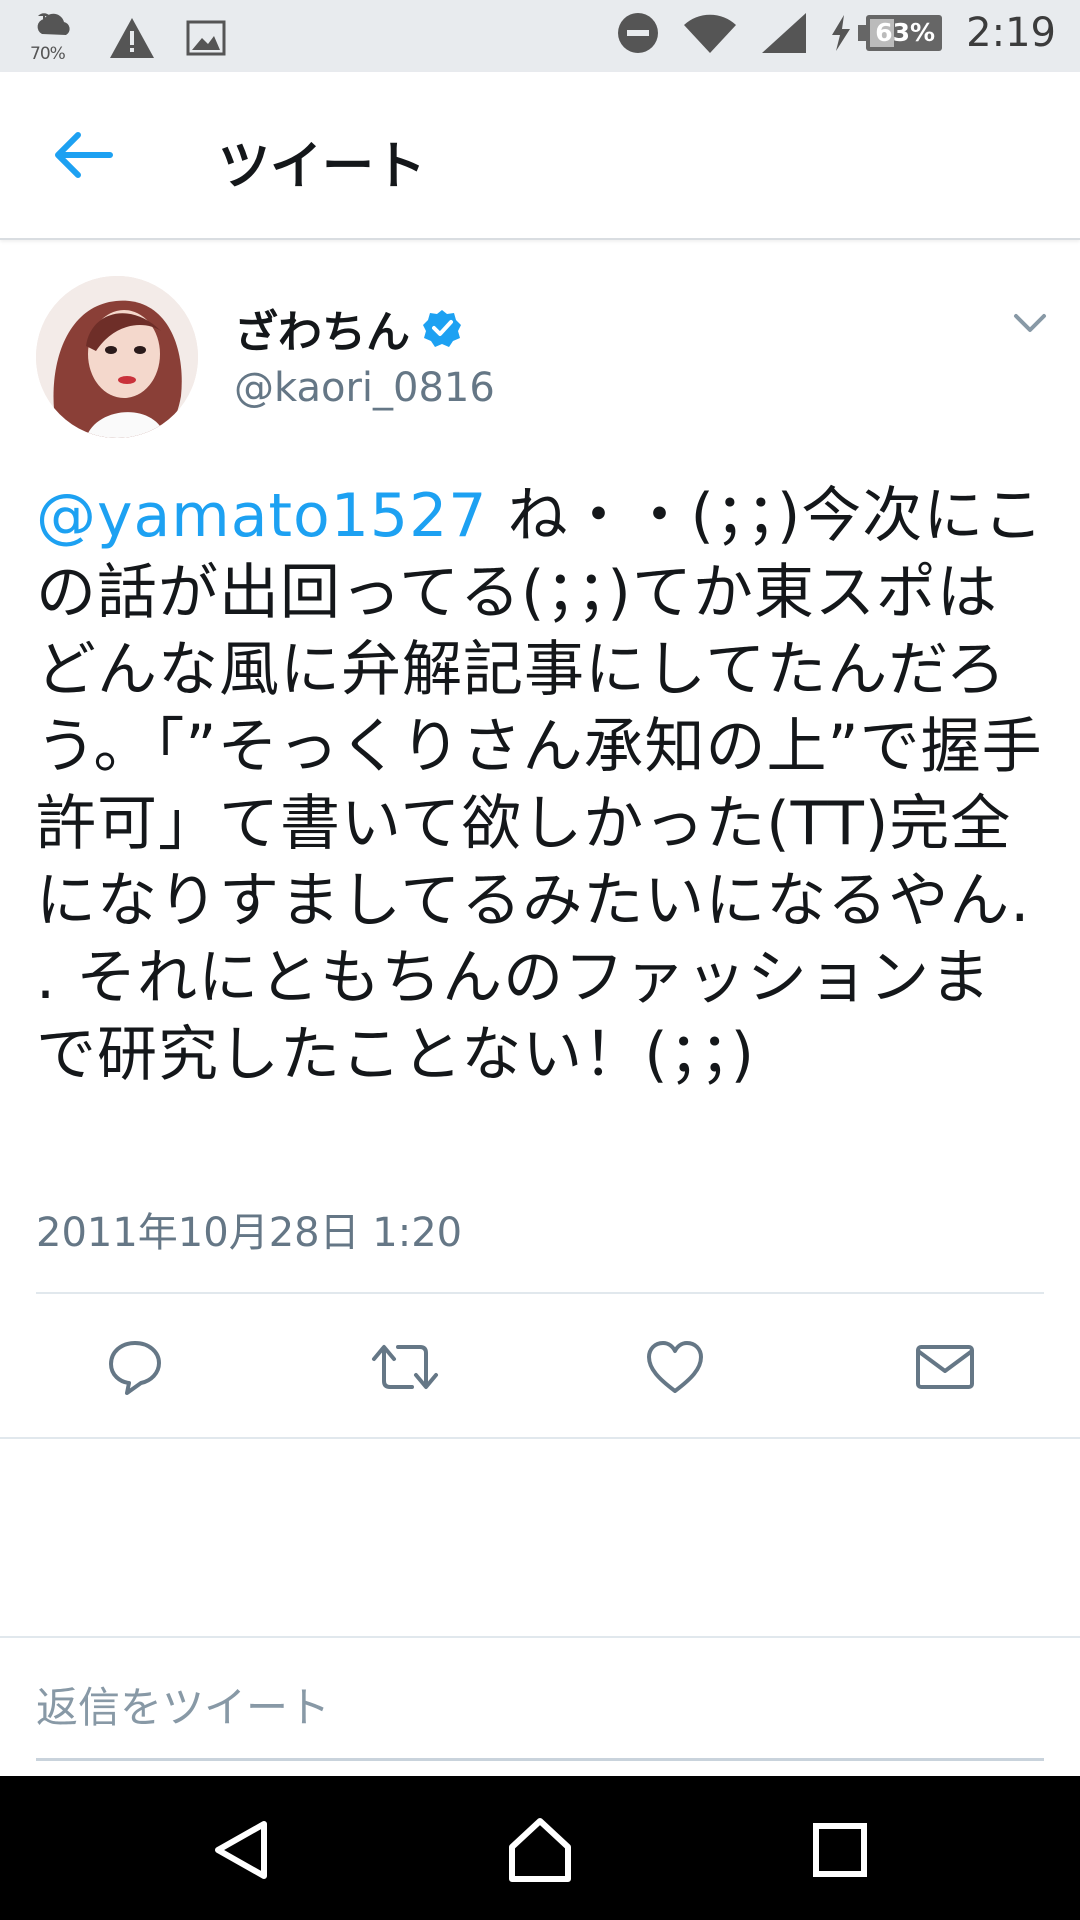 The image size is (1080, 1920). I want to click on charging-icon, so click(841, 33).